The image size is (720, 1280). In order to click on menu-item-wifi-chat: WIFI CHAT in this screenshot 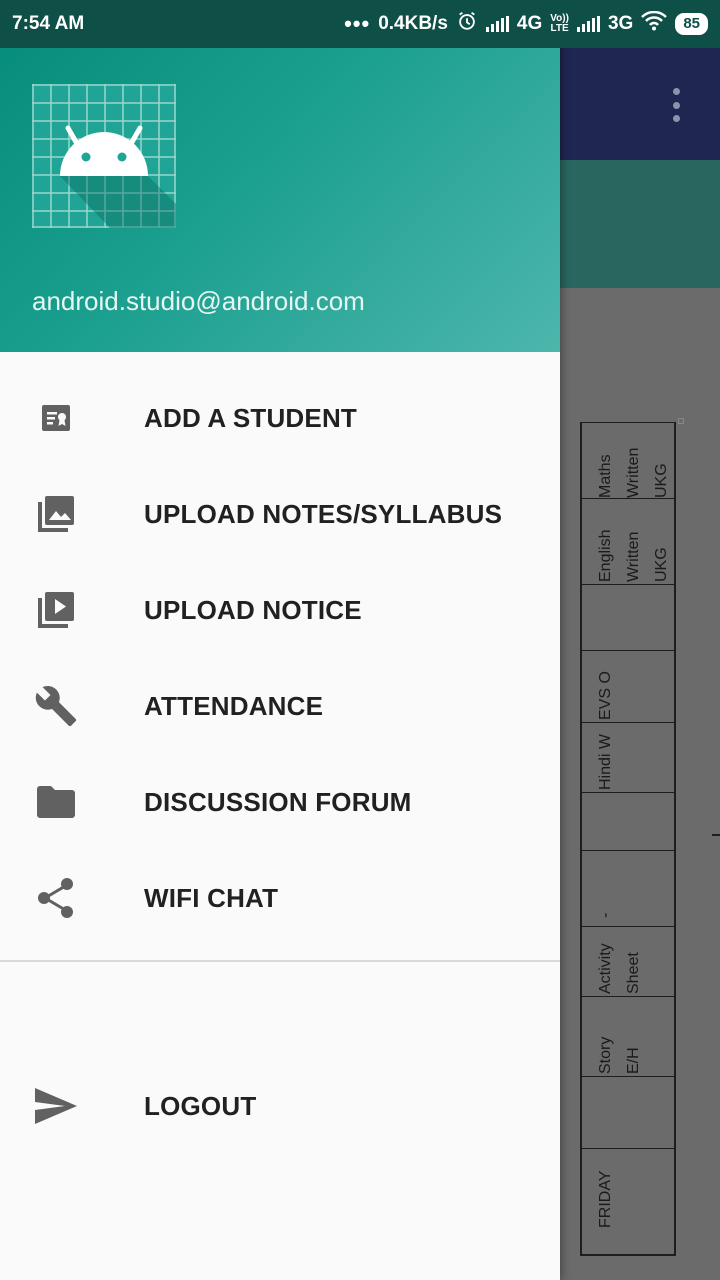, I will do `click(280, 898)`.